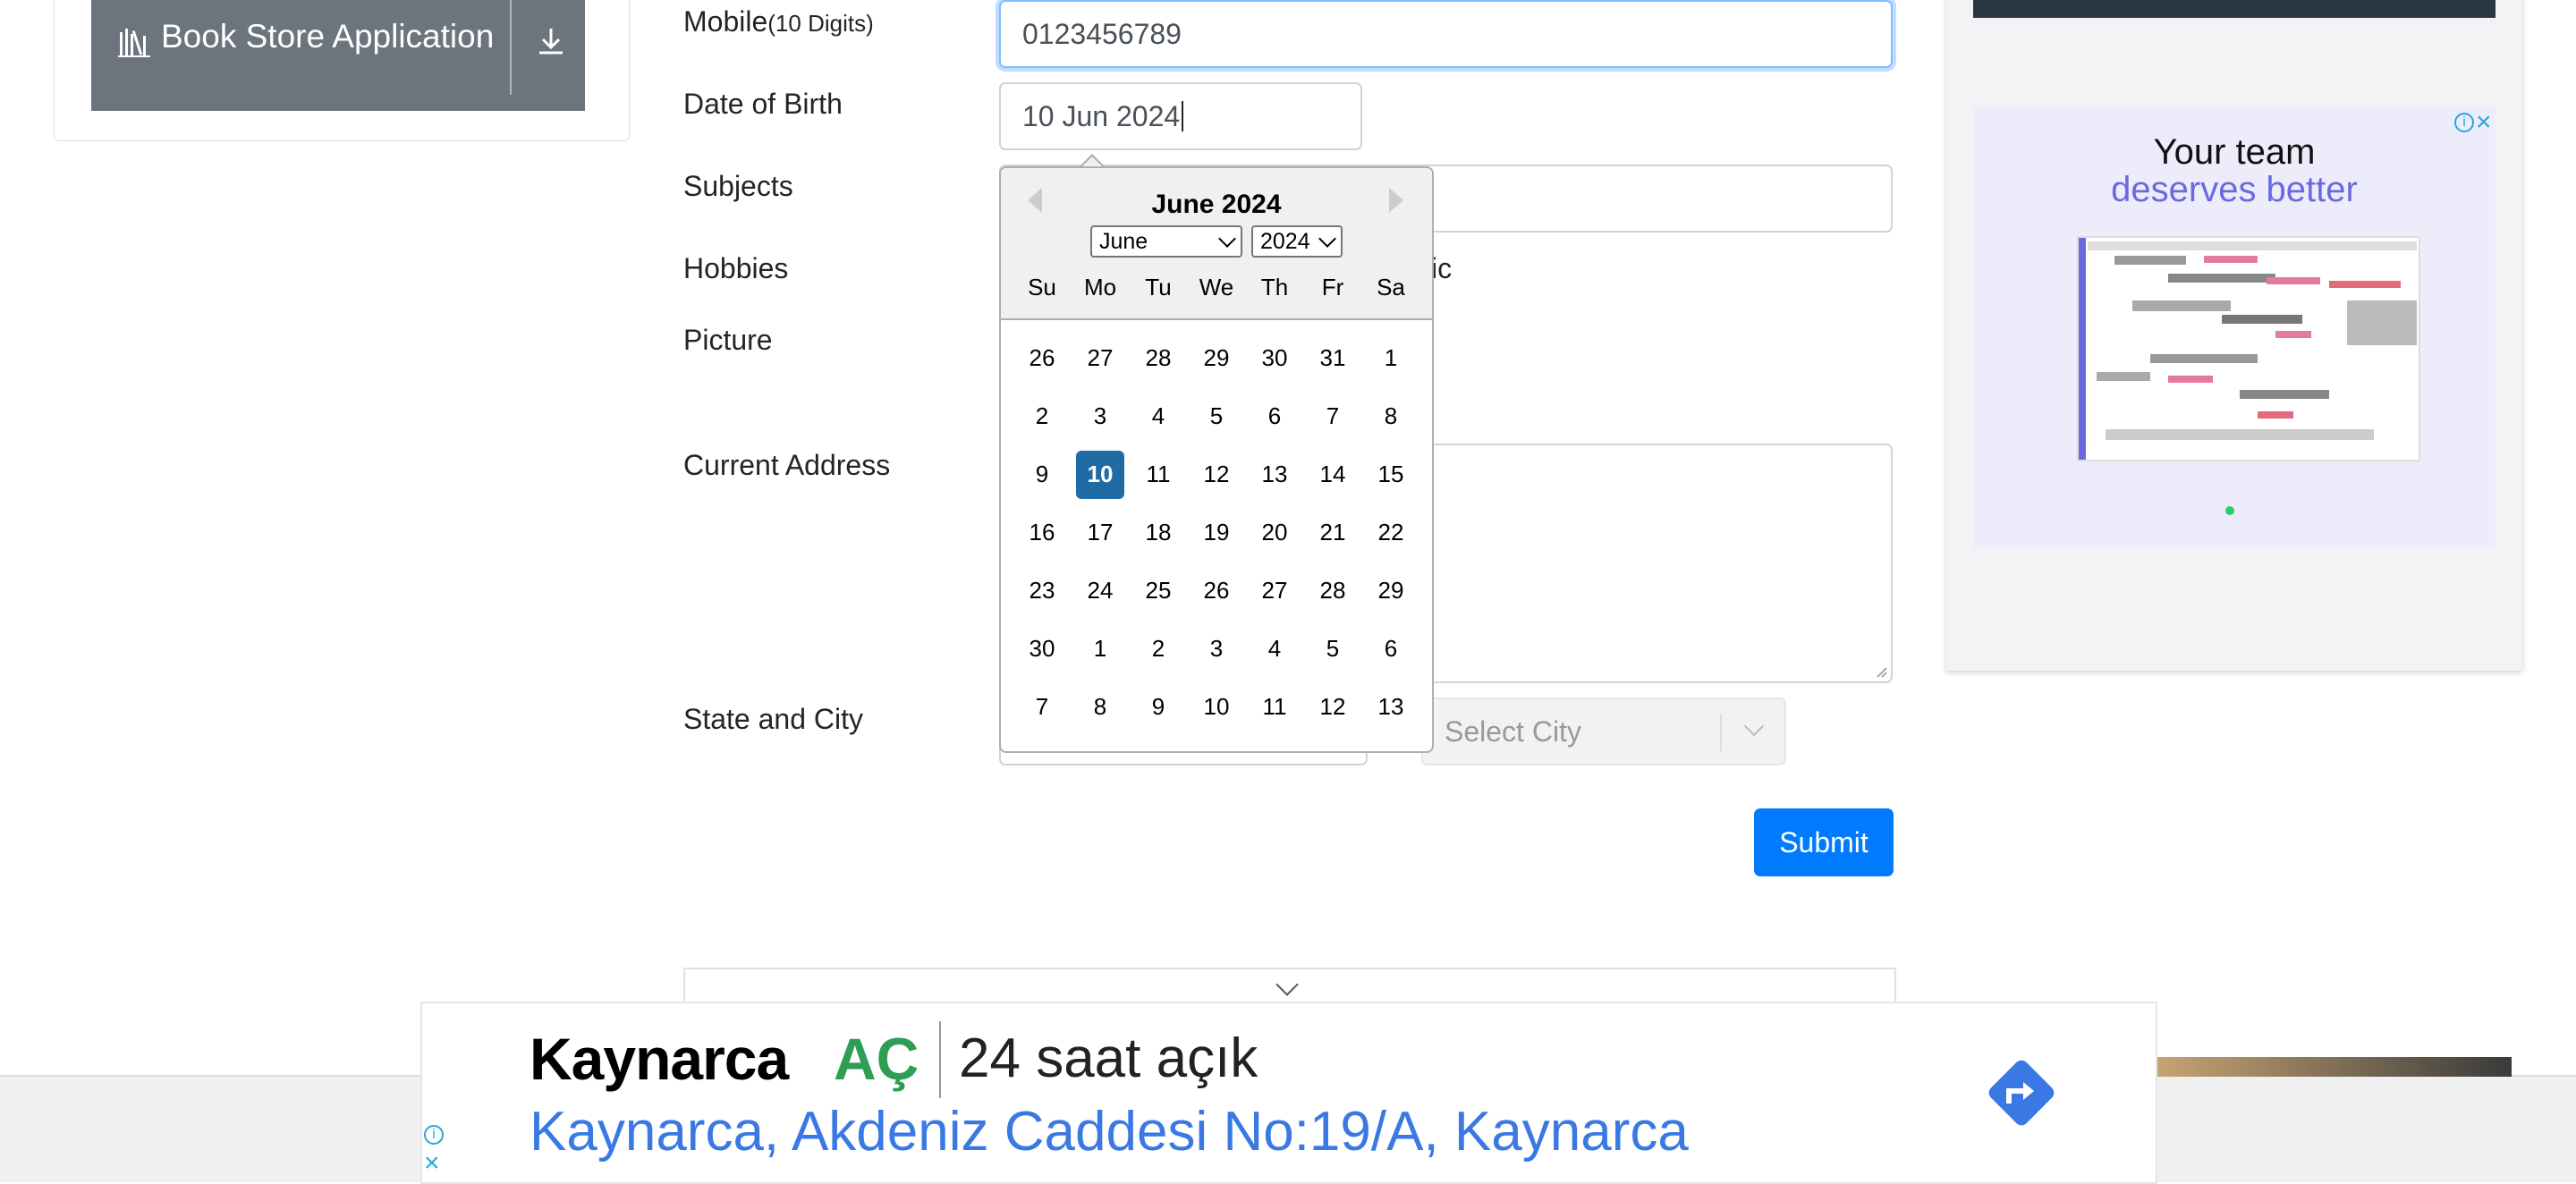 This screenshot has width=2576, height=1184. What do you see at coordinates (876, 1059) in the screenshot?
I see `ad-open-status: AÇ` at bounding box center [876, 1059].